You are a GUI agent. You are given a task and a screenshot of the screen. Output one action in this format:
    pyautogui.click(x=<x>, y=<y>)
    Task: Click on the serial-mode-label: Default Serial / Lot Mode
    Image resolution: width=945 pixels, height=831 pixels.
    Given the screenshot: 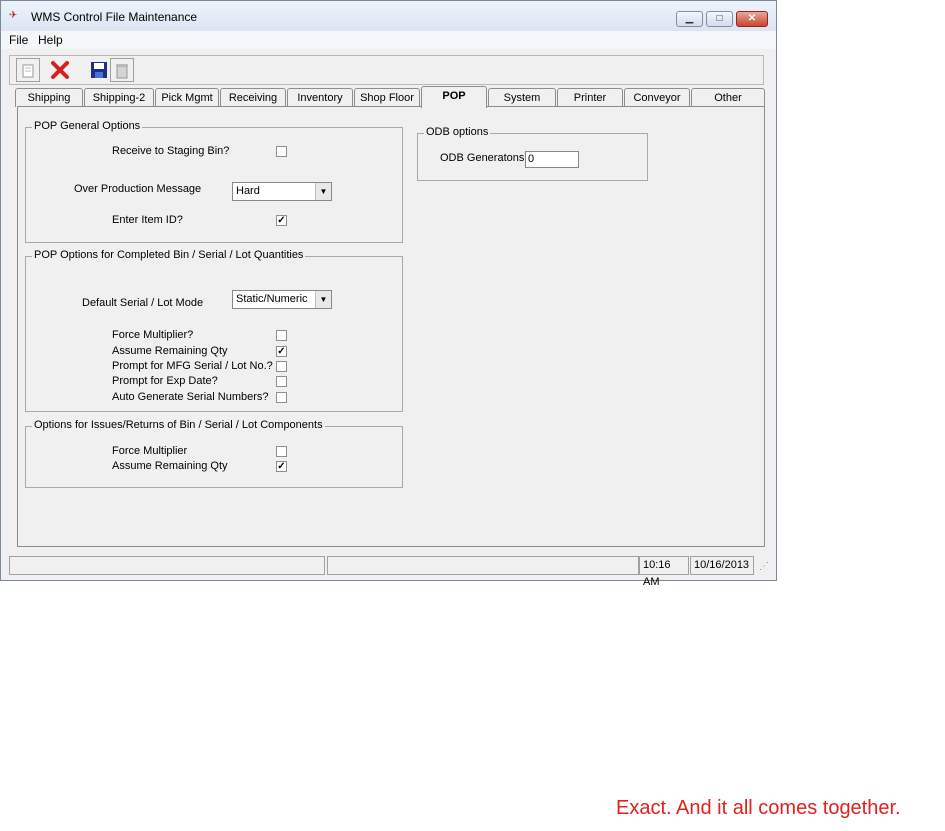 What is the action you would take?
    pyautogui.click(x=143, y=303)
    